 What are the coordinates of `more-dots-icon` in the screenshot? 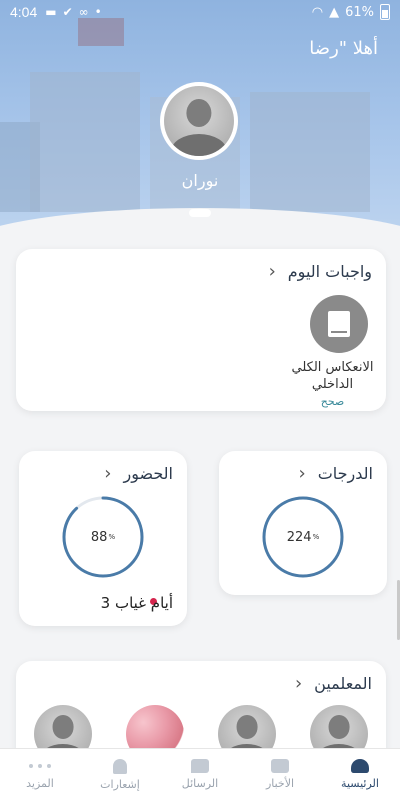 It's located at (40, 766).